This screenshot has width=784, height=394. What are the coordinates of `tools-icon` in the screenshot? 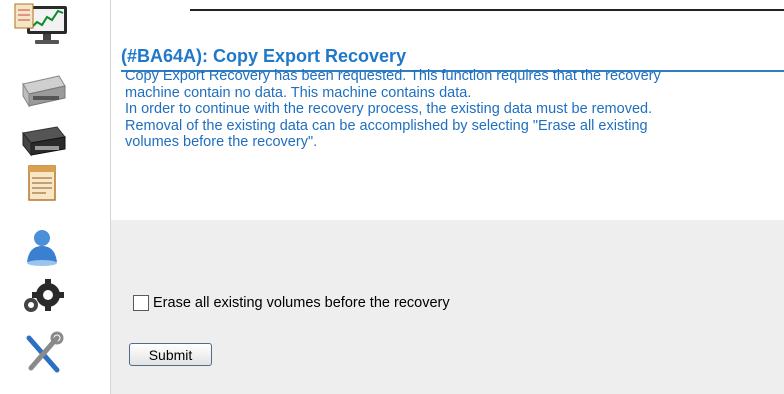 It's located at (42, 354).